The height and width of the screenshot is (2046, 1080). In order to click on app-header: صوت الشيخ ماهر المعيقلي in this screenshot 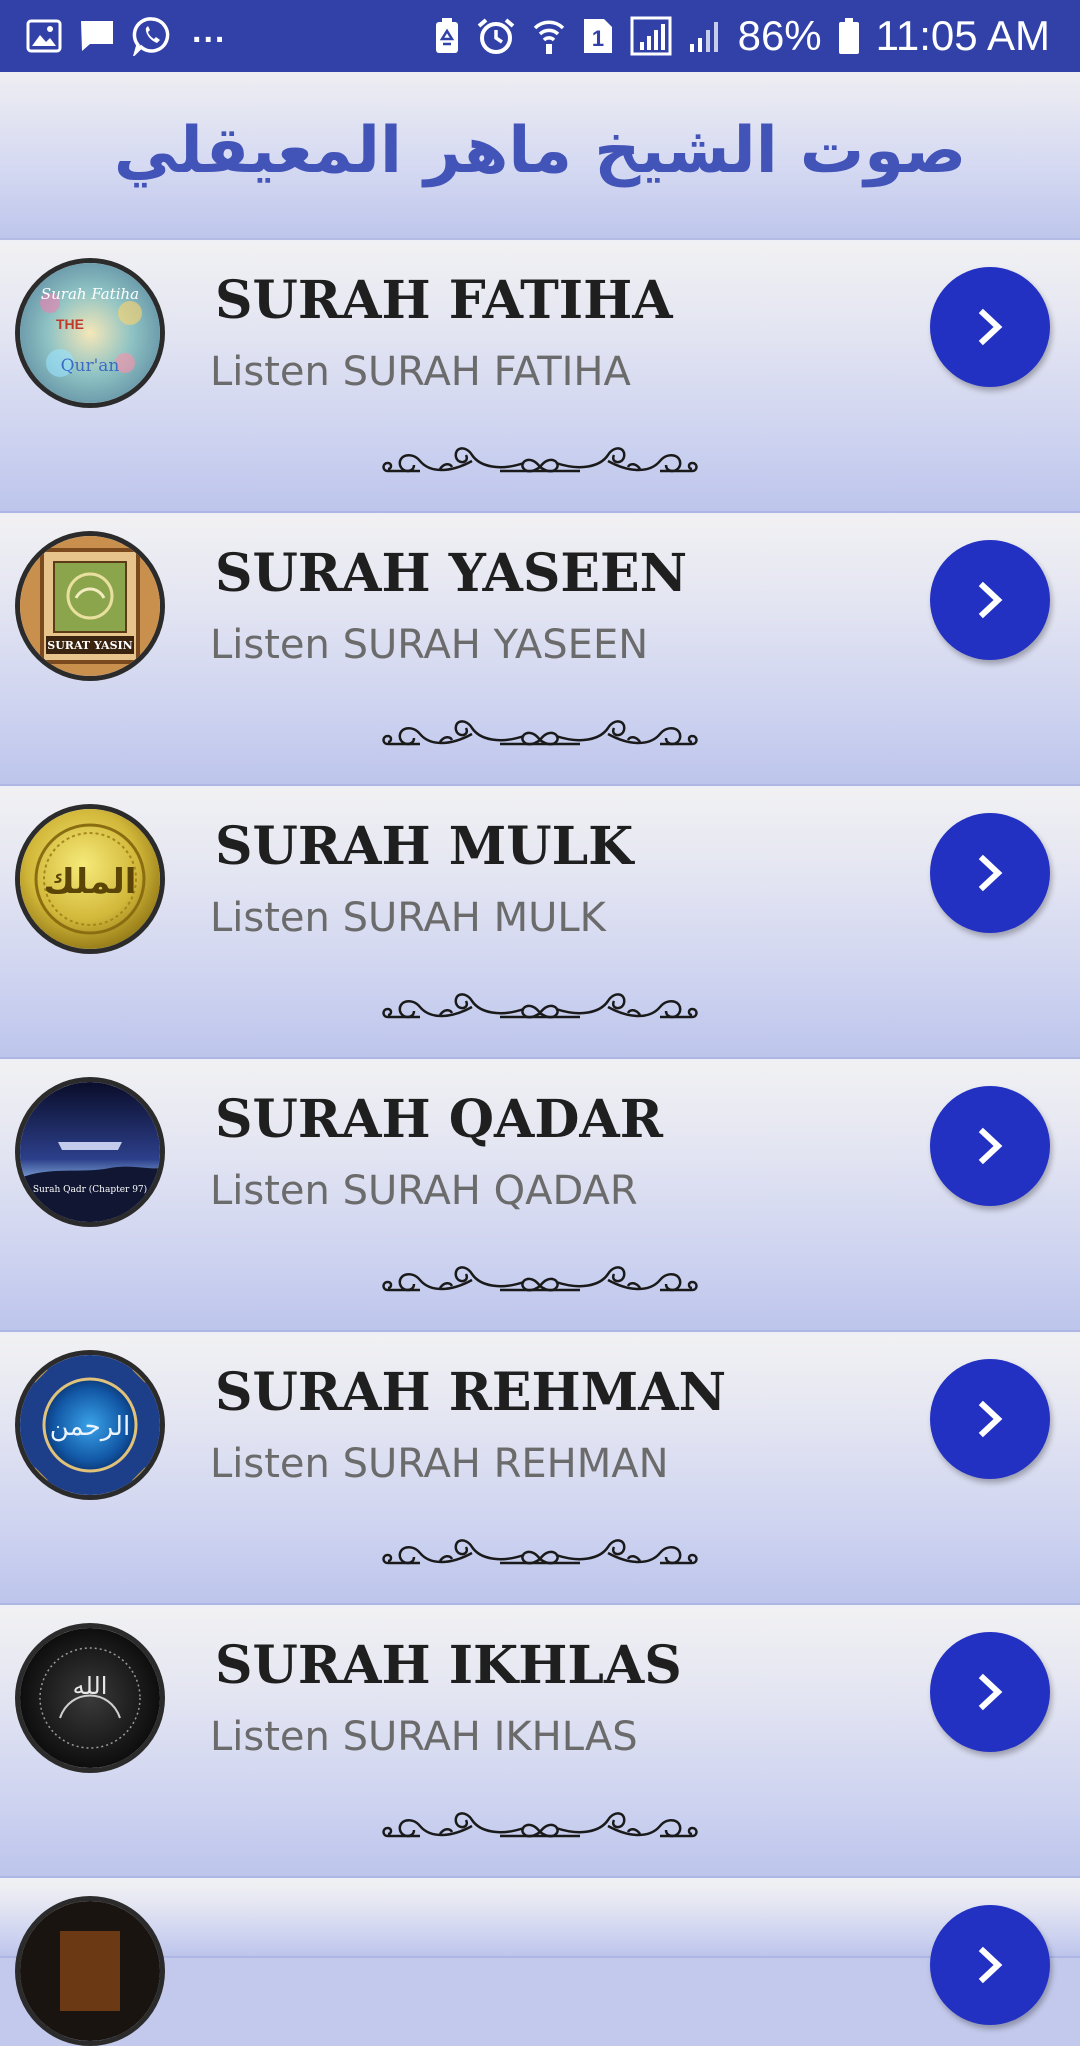, I will do `click(540, 156)`.